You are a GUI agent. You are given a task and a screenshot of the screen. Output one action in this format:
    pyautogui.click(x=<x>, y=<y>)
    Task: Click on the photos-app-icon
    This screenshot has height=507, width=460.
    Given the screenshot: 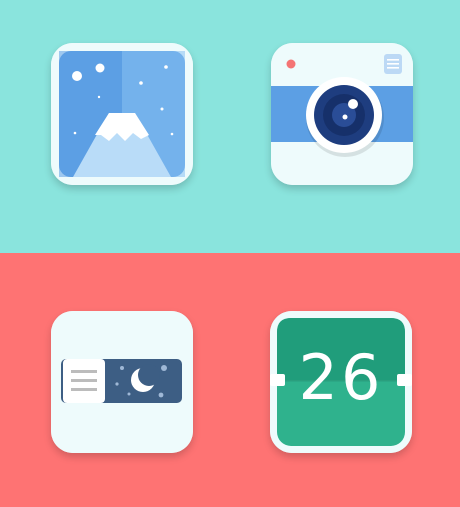 What is the action you would take?
    pyautogui.click(x=122, y=114)
    